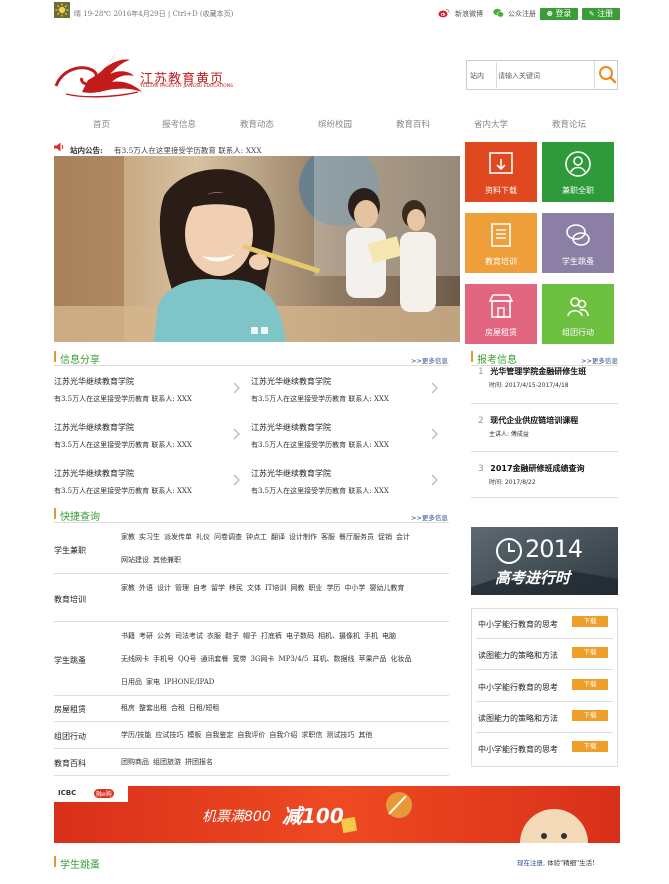 The height and width of the screenshot is (884, 669). What do you see at coordinates (128, 636) in the screenshot?
I see `quick-link: 书籍` at bounding box center [128, 636].